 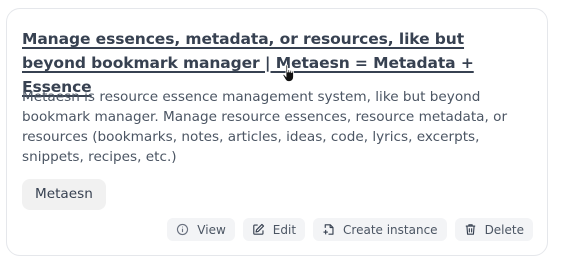 I want to click on create-instance-button: Create instance, so click(x=380, y=229).